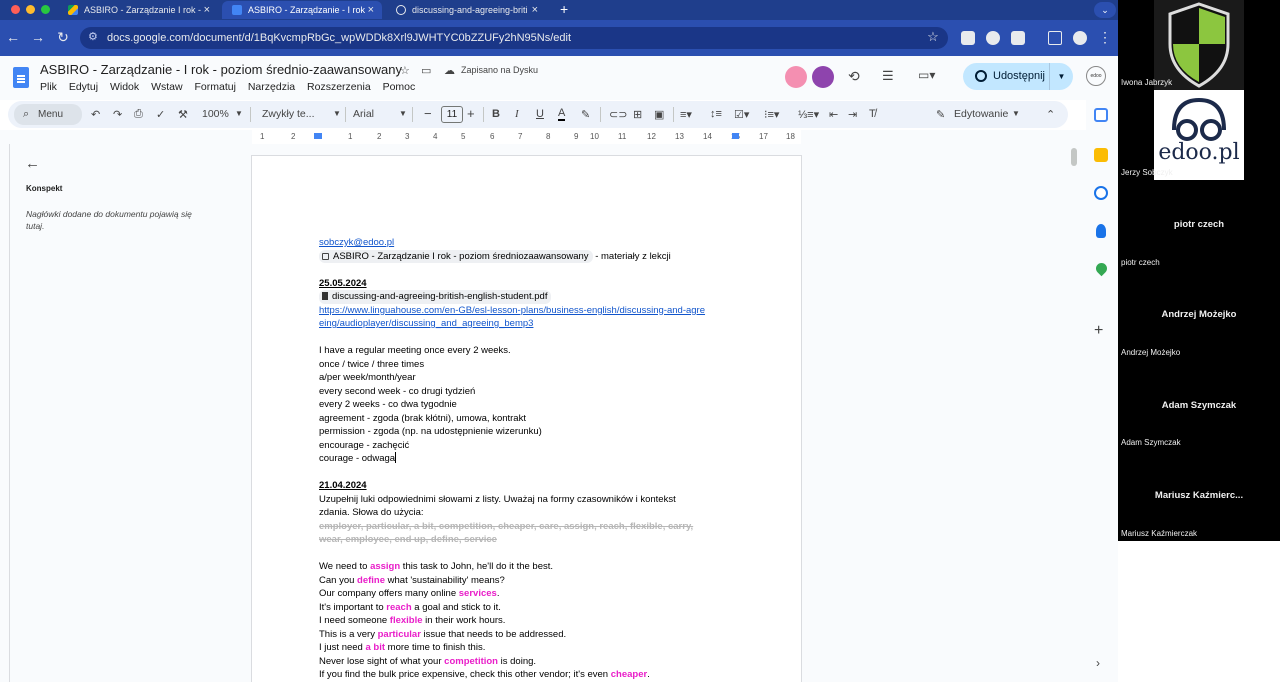  What do you see at coordinates (1101, 155) in the screenshot?
I see `keep-icon` at bounding box center [1101, 155].